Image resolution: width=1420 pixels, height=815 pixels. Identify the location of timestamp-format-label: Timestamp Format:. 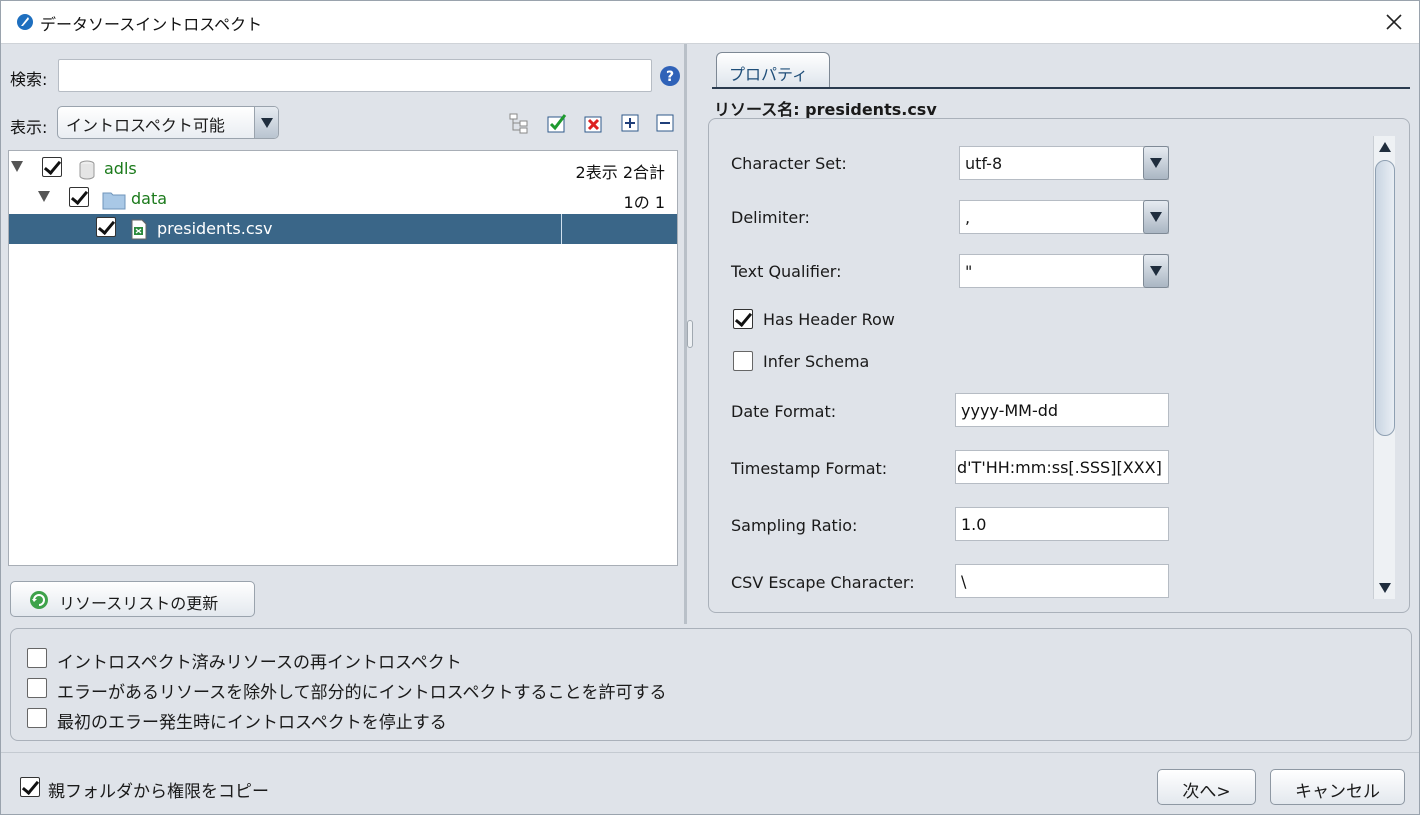
(809, 468).